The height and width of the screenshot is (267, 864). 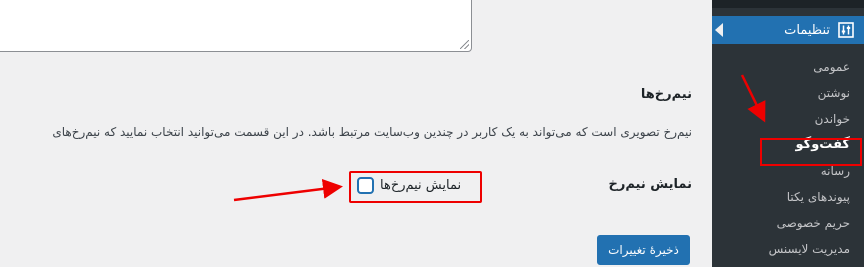 What do you see at coordinates (846, 30) in the screenshot?
I see `settings-sliders-icon` at bounding box center [846, 30].